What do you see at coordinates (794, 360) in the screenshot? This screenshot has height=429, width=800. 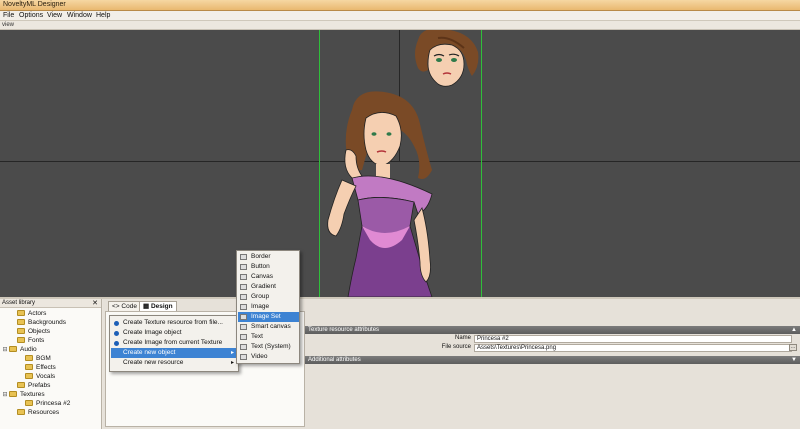 I see `collapse-icon: ▼` at bounding box center [794, 360].